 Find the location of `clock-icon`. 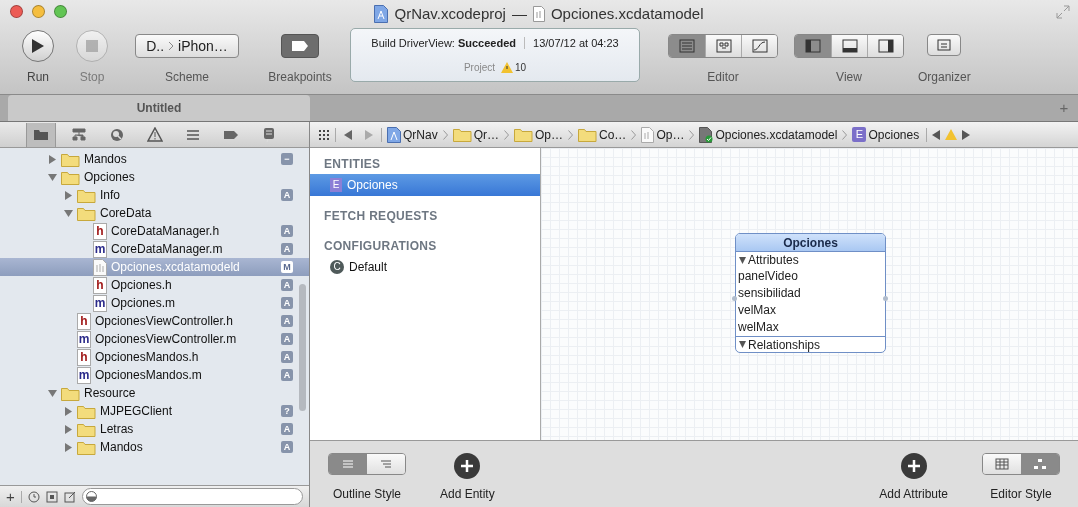

clock-icon is located at coordinates (33, 496).